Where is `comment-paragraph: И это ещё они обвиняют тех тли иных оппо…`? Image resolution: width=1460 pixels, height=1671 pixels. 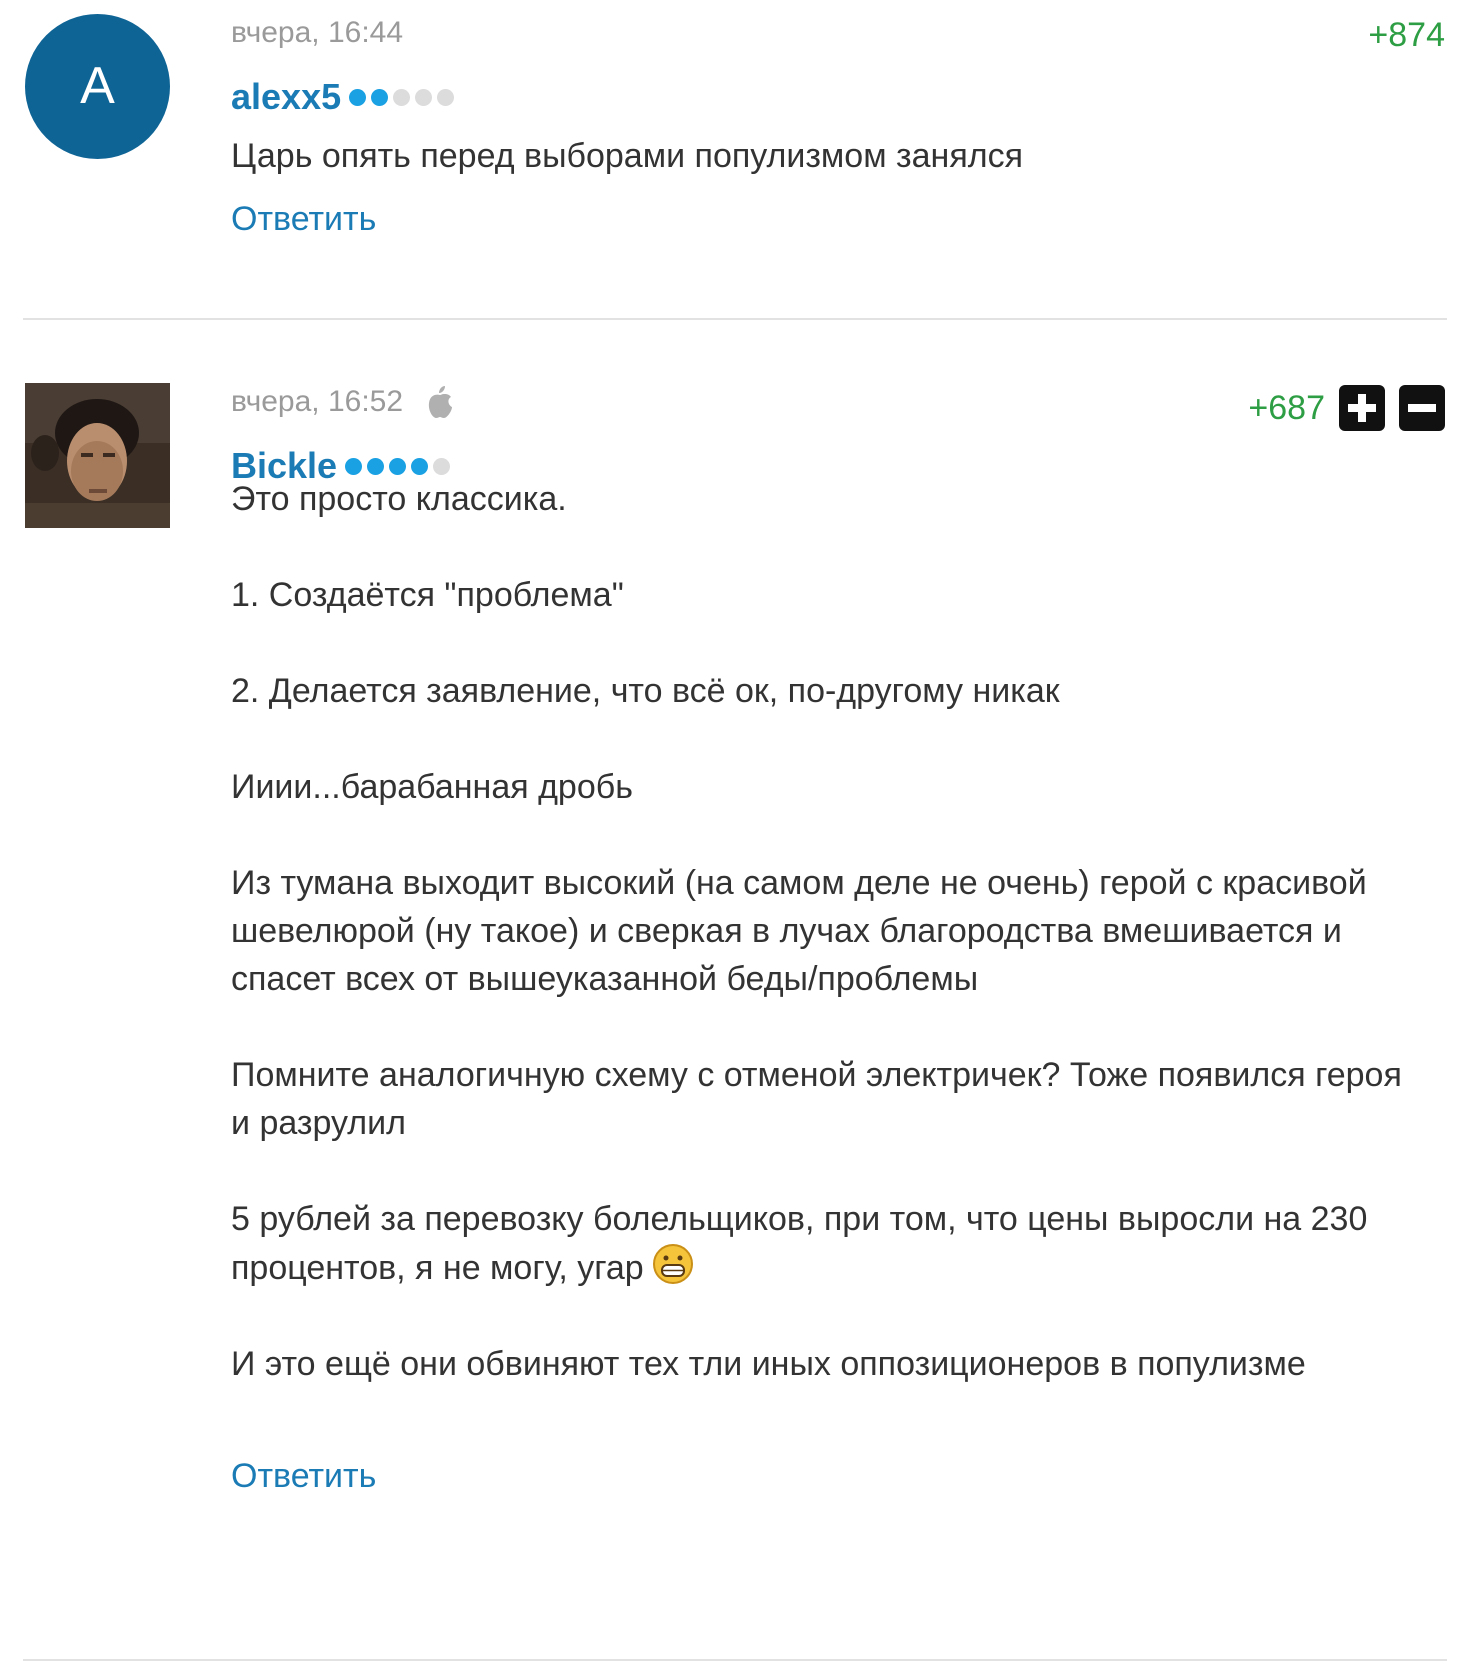
comment-paragraph: И это ещё они обвиняют тех тли иных оппо… is located at coordinates (768, 1364).